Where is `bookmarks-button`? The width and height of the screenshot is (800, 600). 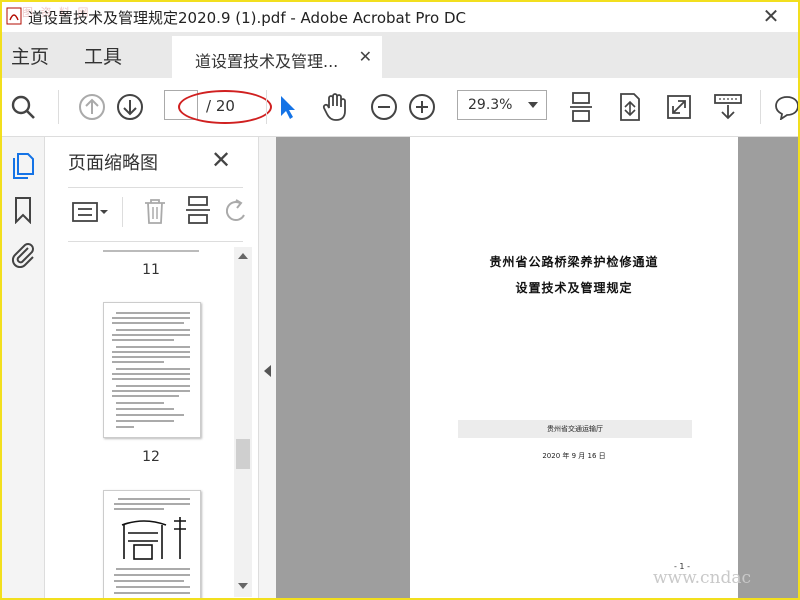 bookmarks-button is located at coordinates (23, 210).